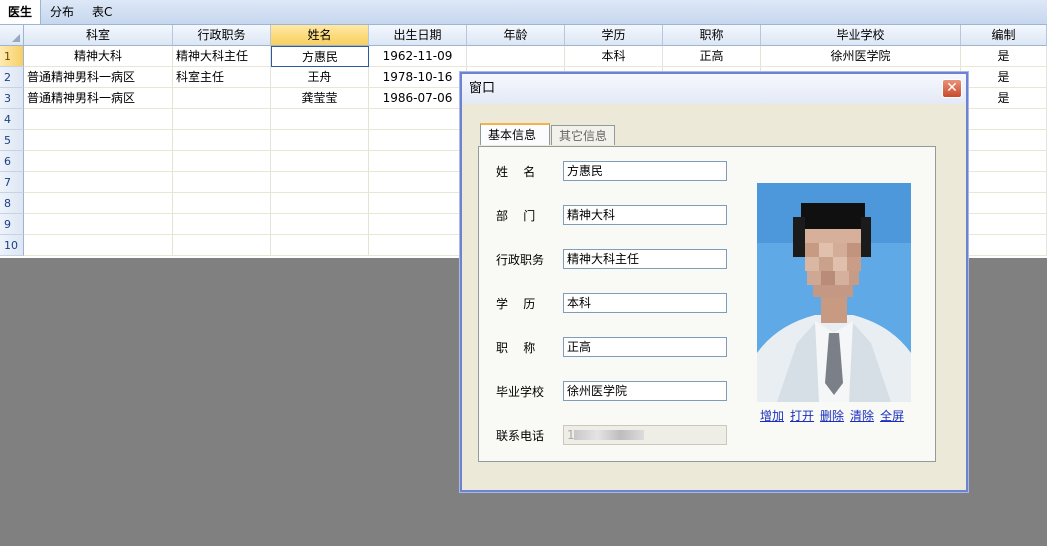  What do you see at coordinates (12, 161) in the screenshot?
I see `row-header: 6` at bounding box center [12, 161].